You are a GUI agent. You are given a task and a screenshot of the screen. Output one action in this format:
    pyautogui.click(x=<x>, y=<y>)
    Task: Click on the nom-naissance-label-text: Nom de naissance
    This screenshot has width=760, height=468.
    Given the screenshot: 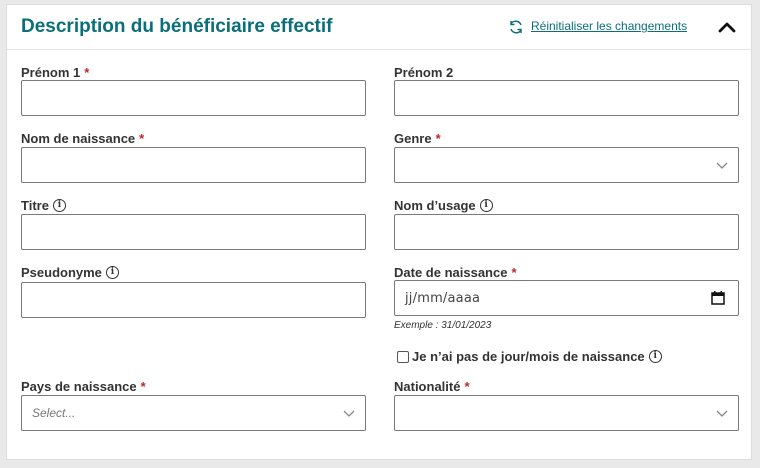 What is the action you would take?
    pyautogui.click(x=78, y=138)
    